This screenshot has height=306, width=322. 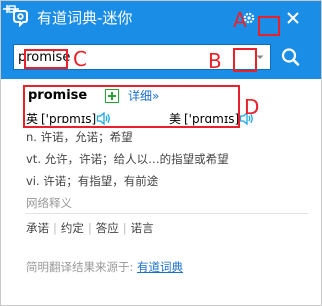 I want to click on search-icon, so click(x=290, y=57).